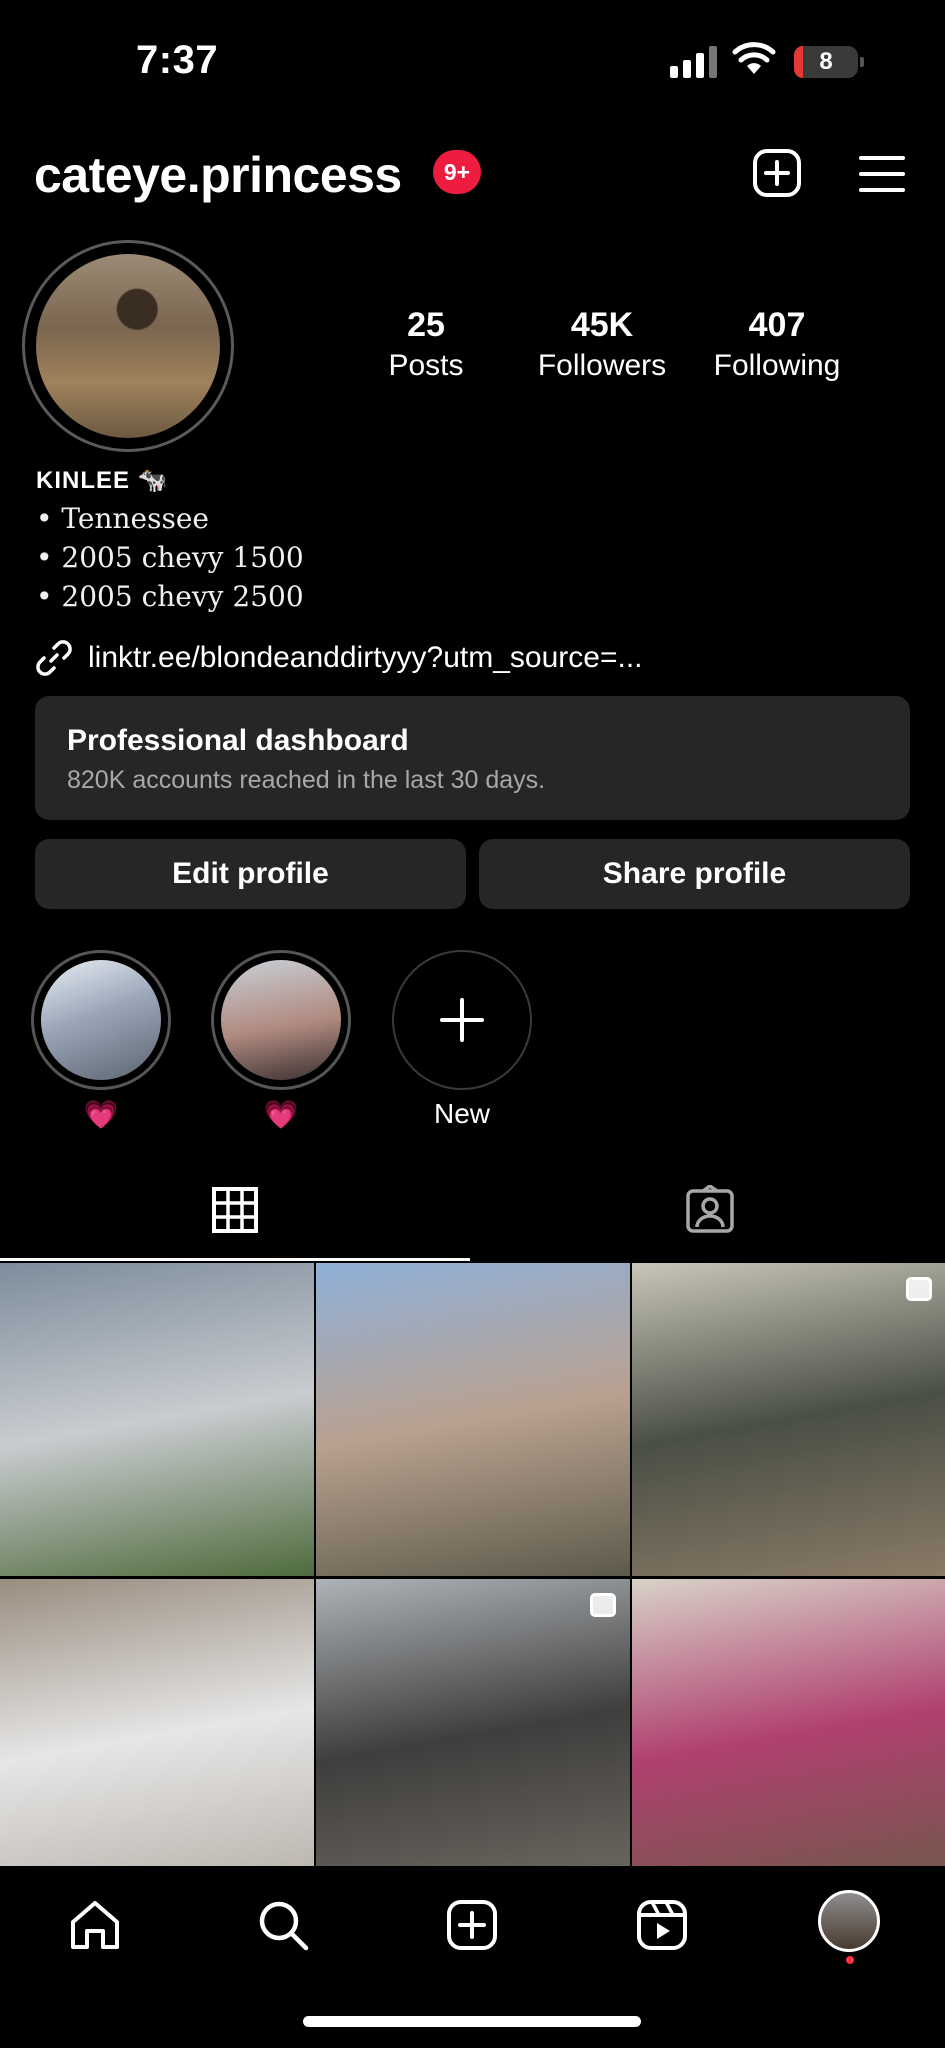 The image size is (945, 2048). Describe the element at coordinates (777, 173) in the screenshot. I see `create-post-icon` at that location.